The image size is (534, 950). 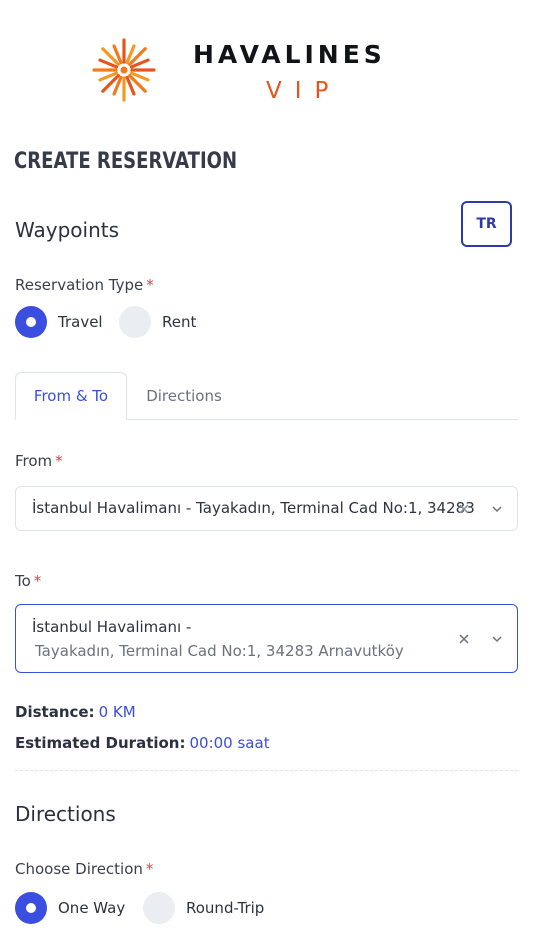 I want to click on from-label: From *, so click(x=39, y=461).